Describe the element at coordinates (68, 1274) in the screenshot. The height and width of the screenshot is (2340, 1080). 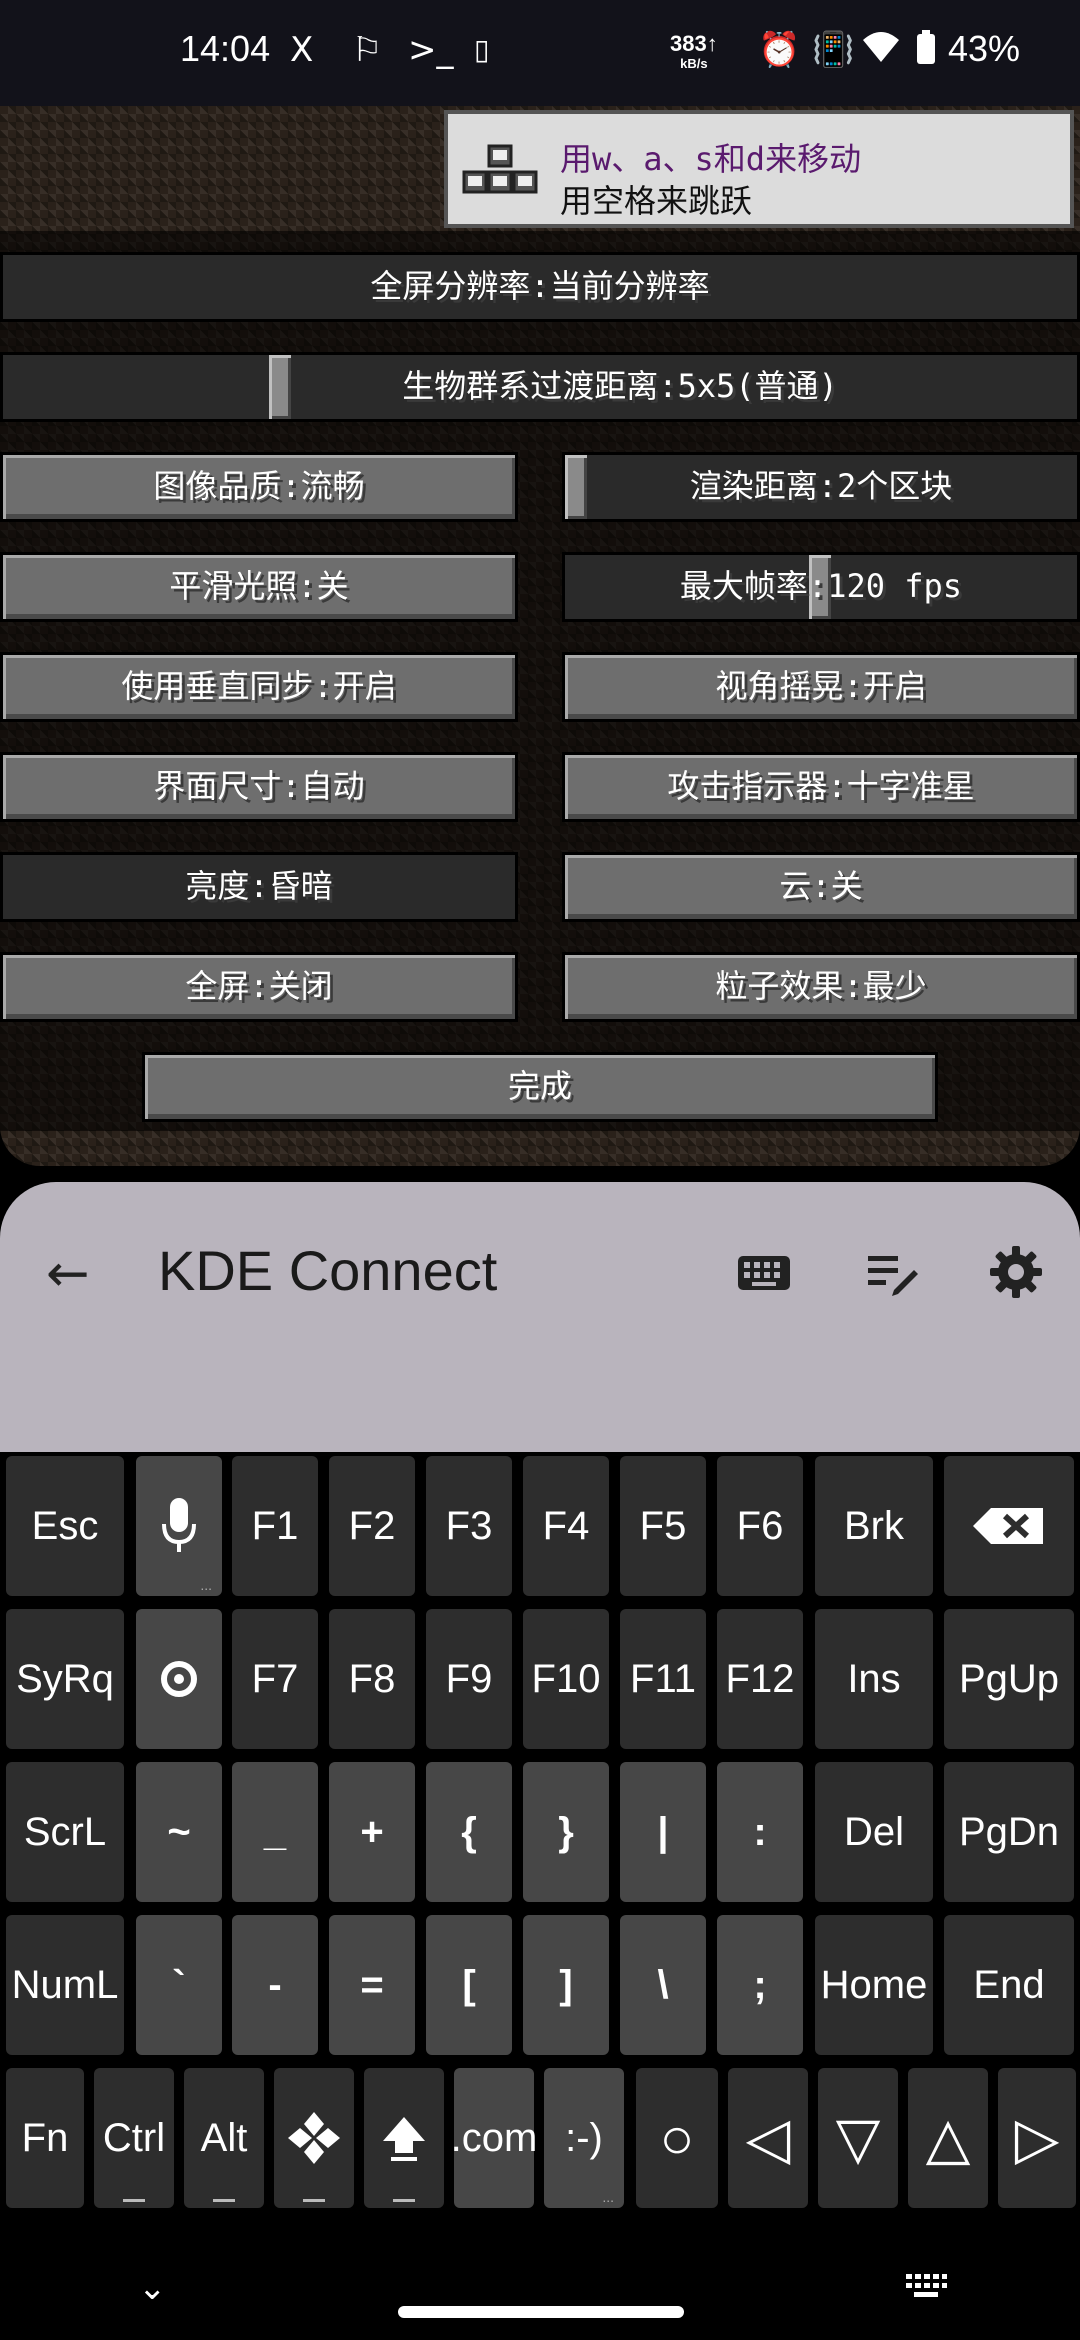
I see `back-arrow-icon: ←` at that location.